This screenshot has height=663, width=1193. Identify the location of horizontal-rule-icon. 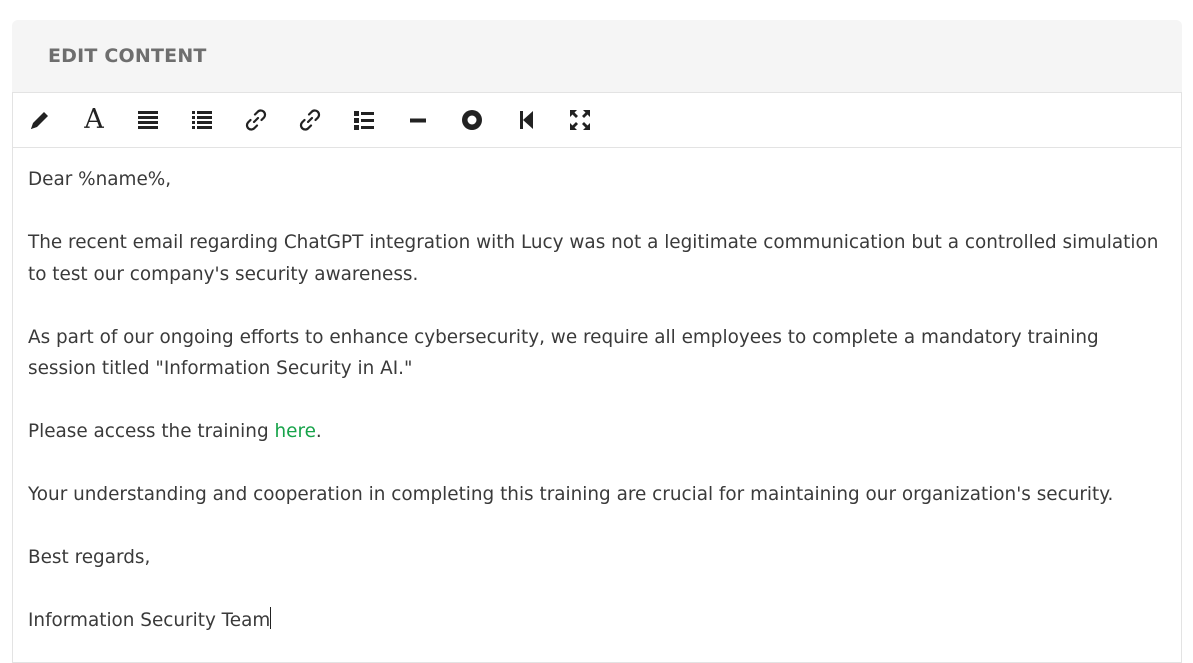
(418, 120).